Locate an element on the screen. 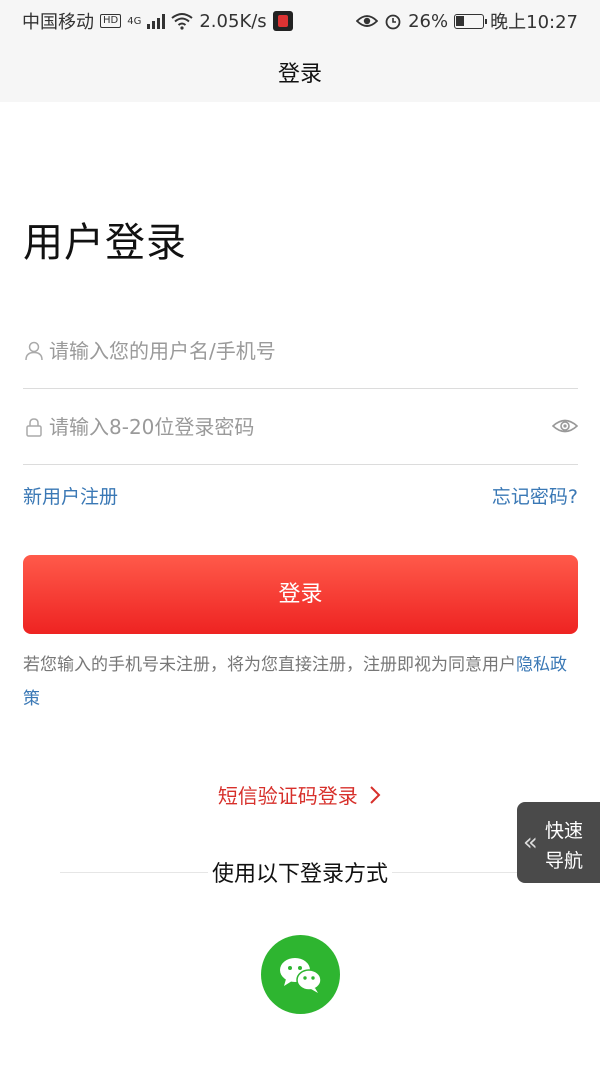  quick-nav-button: « 快速 导航 is located at coordinates (558, 842).